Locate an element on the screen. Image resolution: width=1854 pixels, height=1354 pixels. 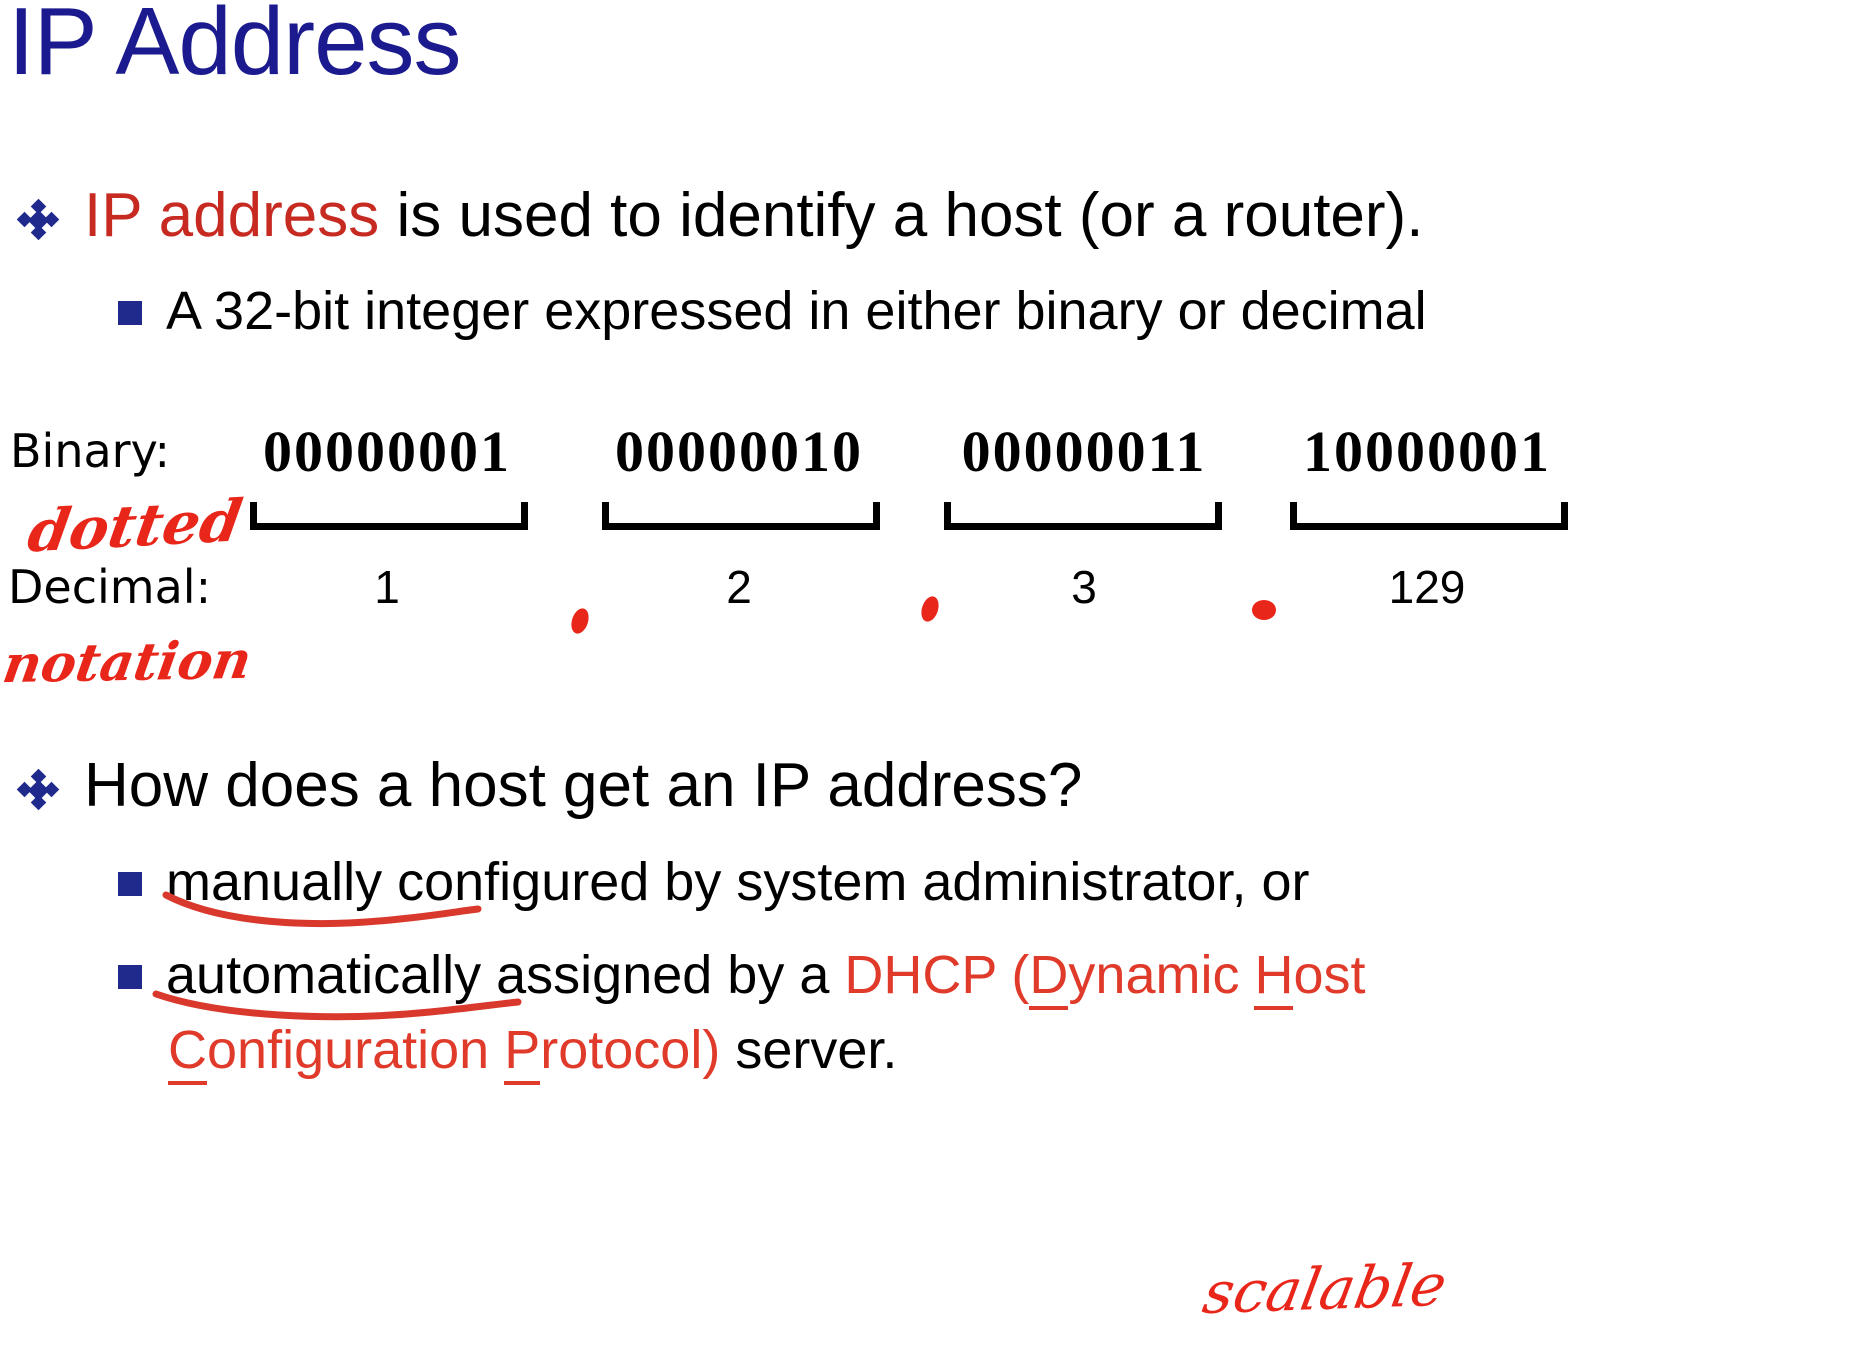
decimal-octet-3: 3 is located at coordinates (1084, 587).